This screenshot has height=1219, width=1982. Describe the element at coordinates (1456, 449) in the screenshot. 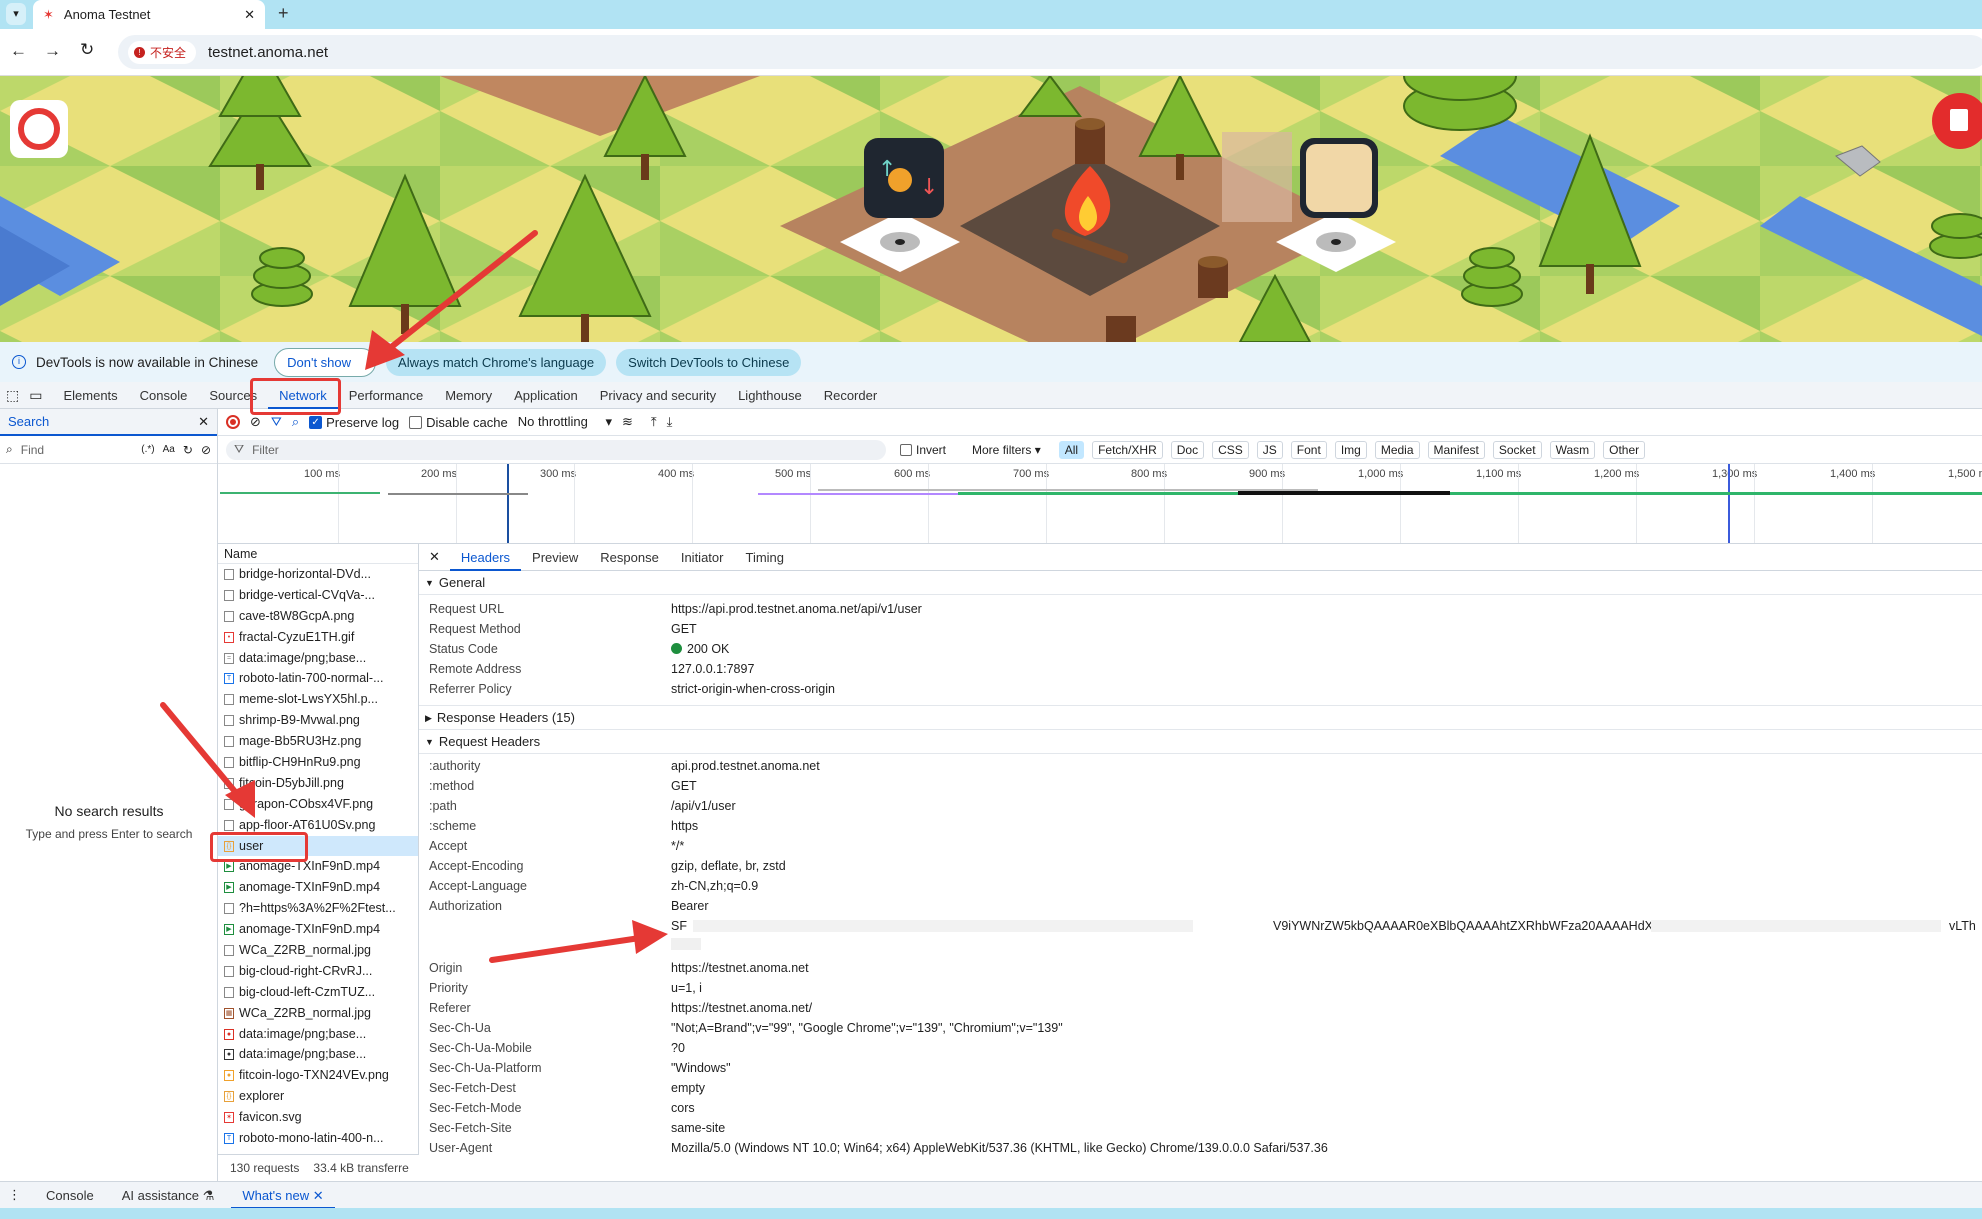

I see `filter-chip-manifest: Manifest` at that location.